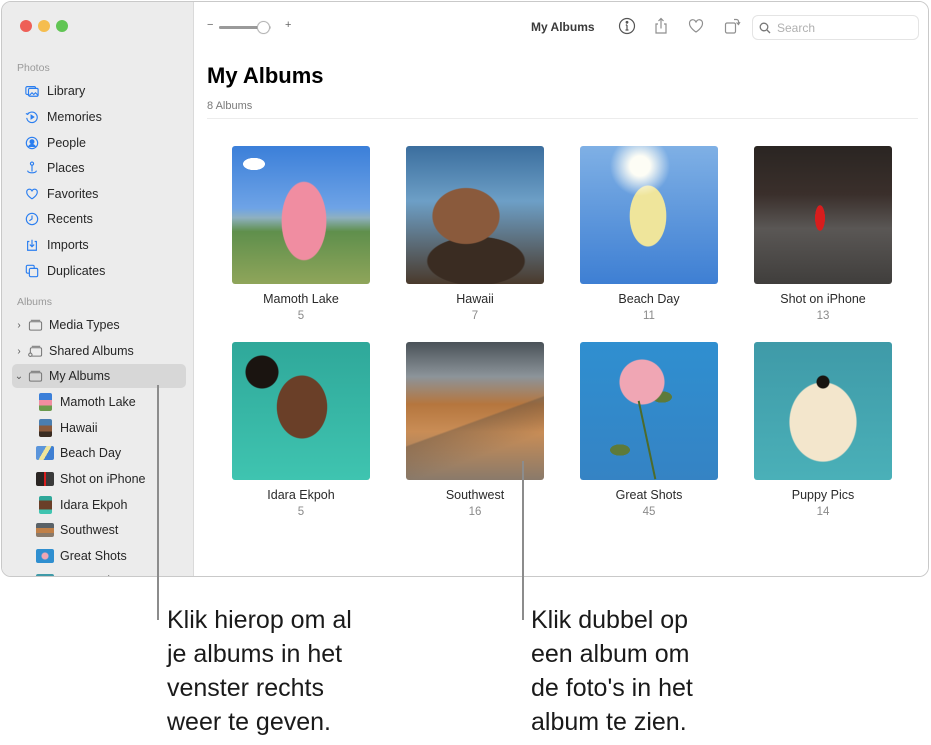  Describe the element at coordinates (26, 26) in the screenshot. I see `close-button` at that location.